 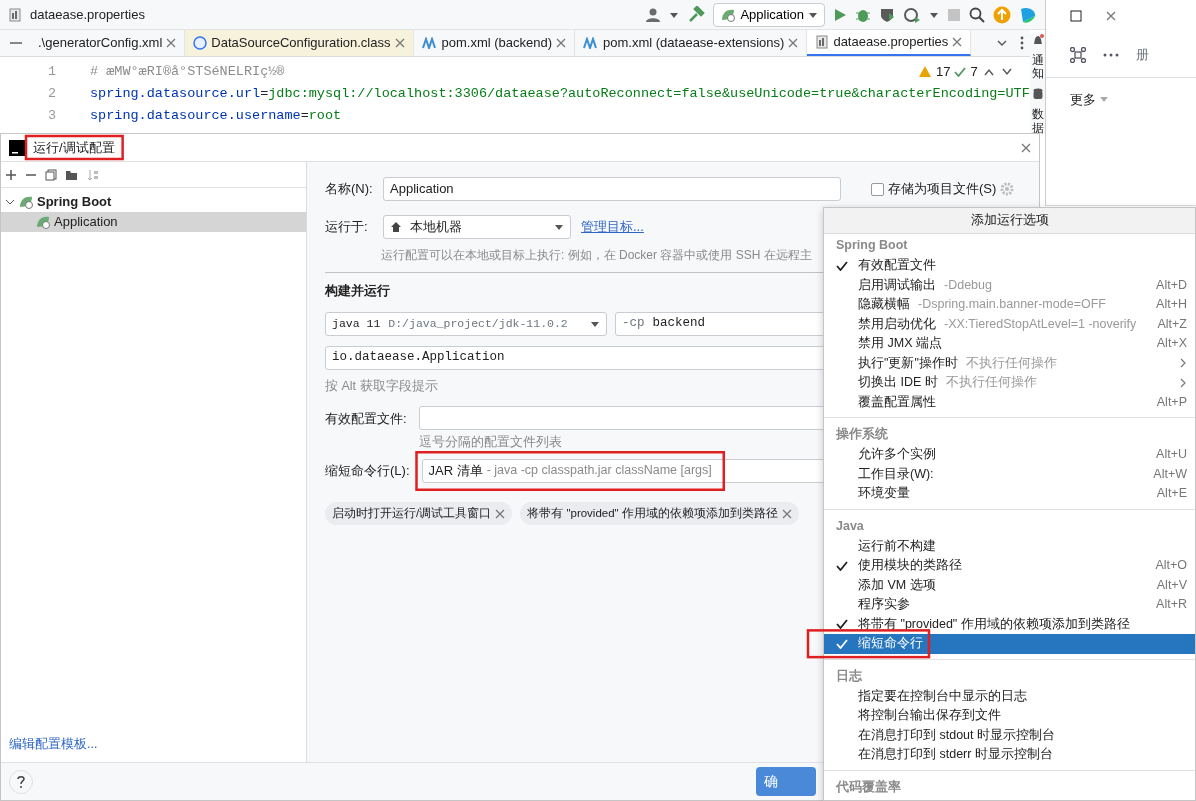 What do you see at coordinates (1009, 383) in the screenshot?
I see `menu-item: 切换出 IDE 时 不执行任何操作` at bounding box center [1009, 383].